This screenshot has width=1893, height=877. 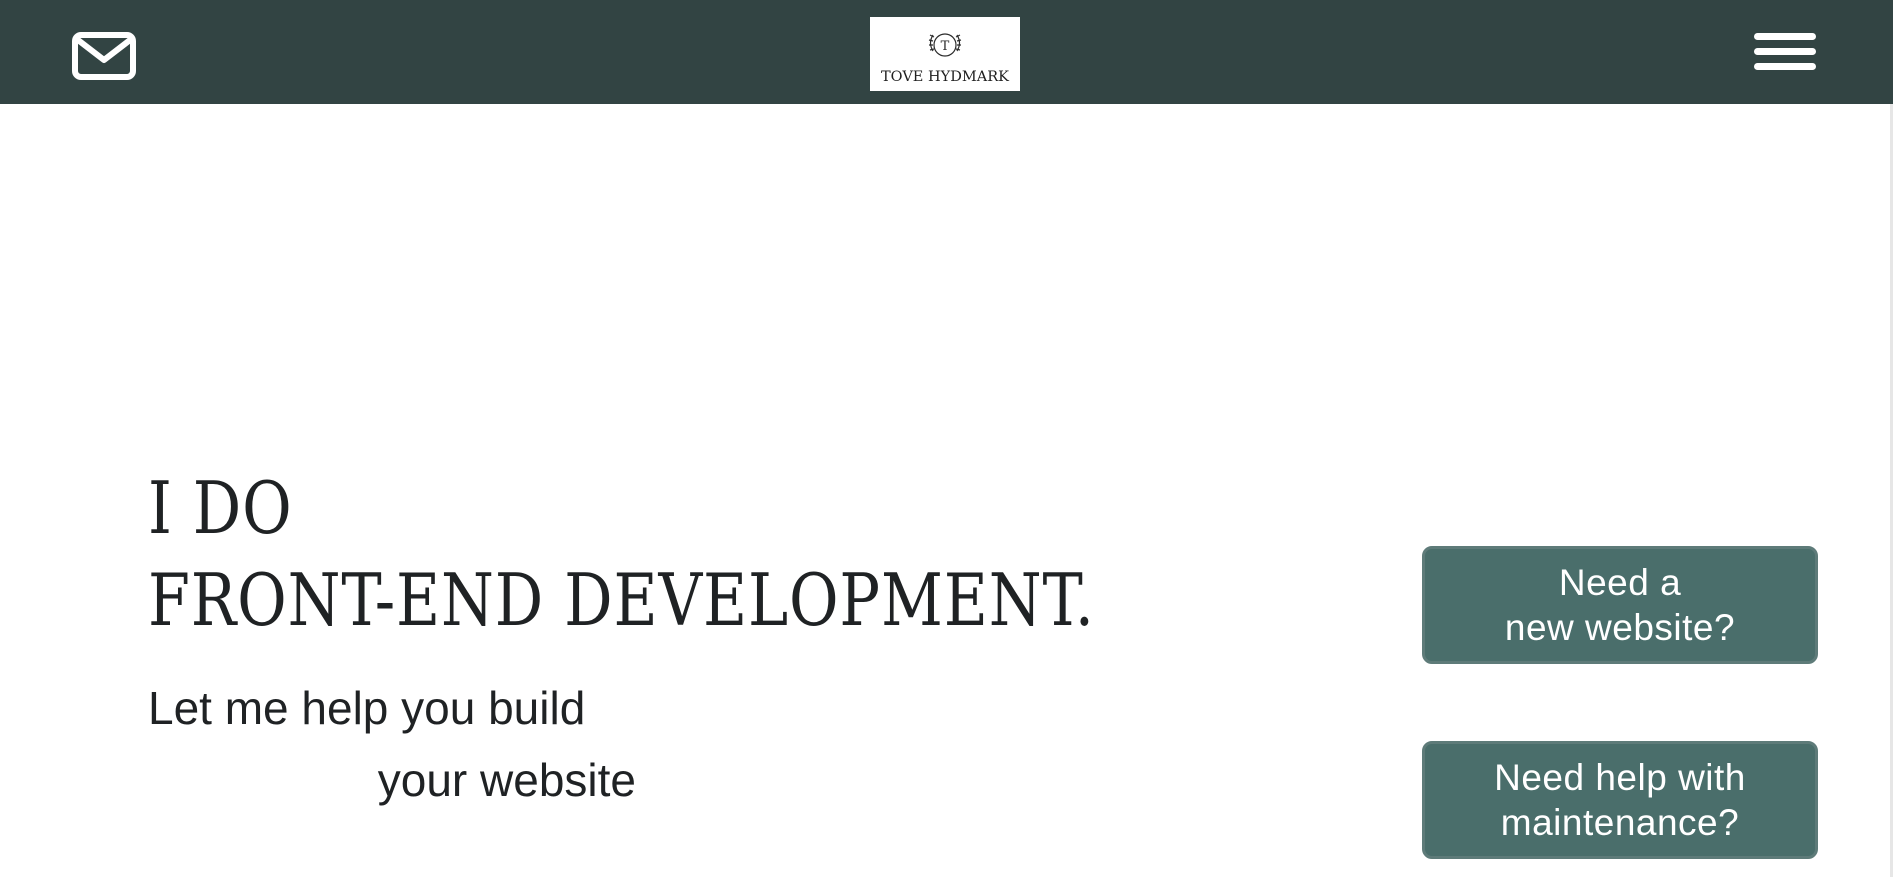 What do you see at coordinates (945, 77) in the screenshot?
I see `logo-name: TOVE HYDMARK` at bounding box center [945, 77].